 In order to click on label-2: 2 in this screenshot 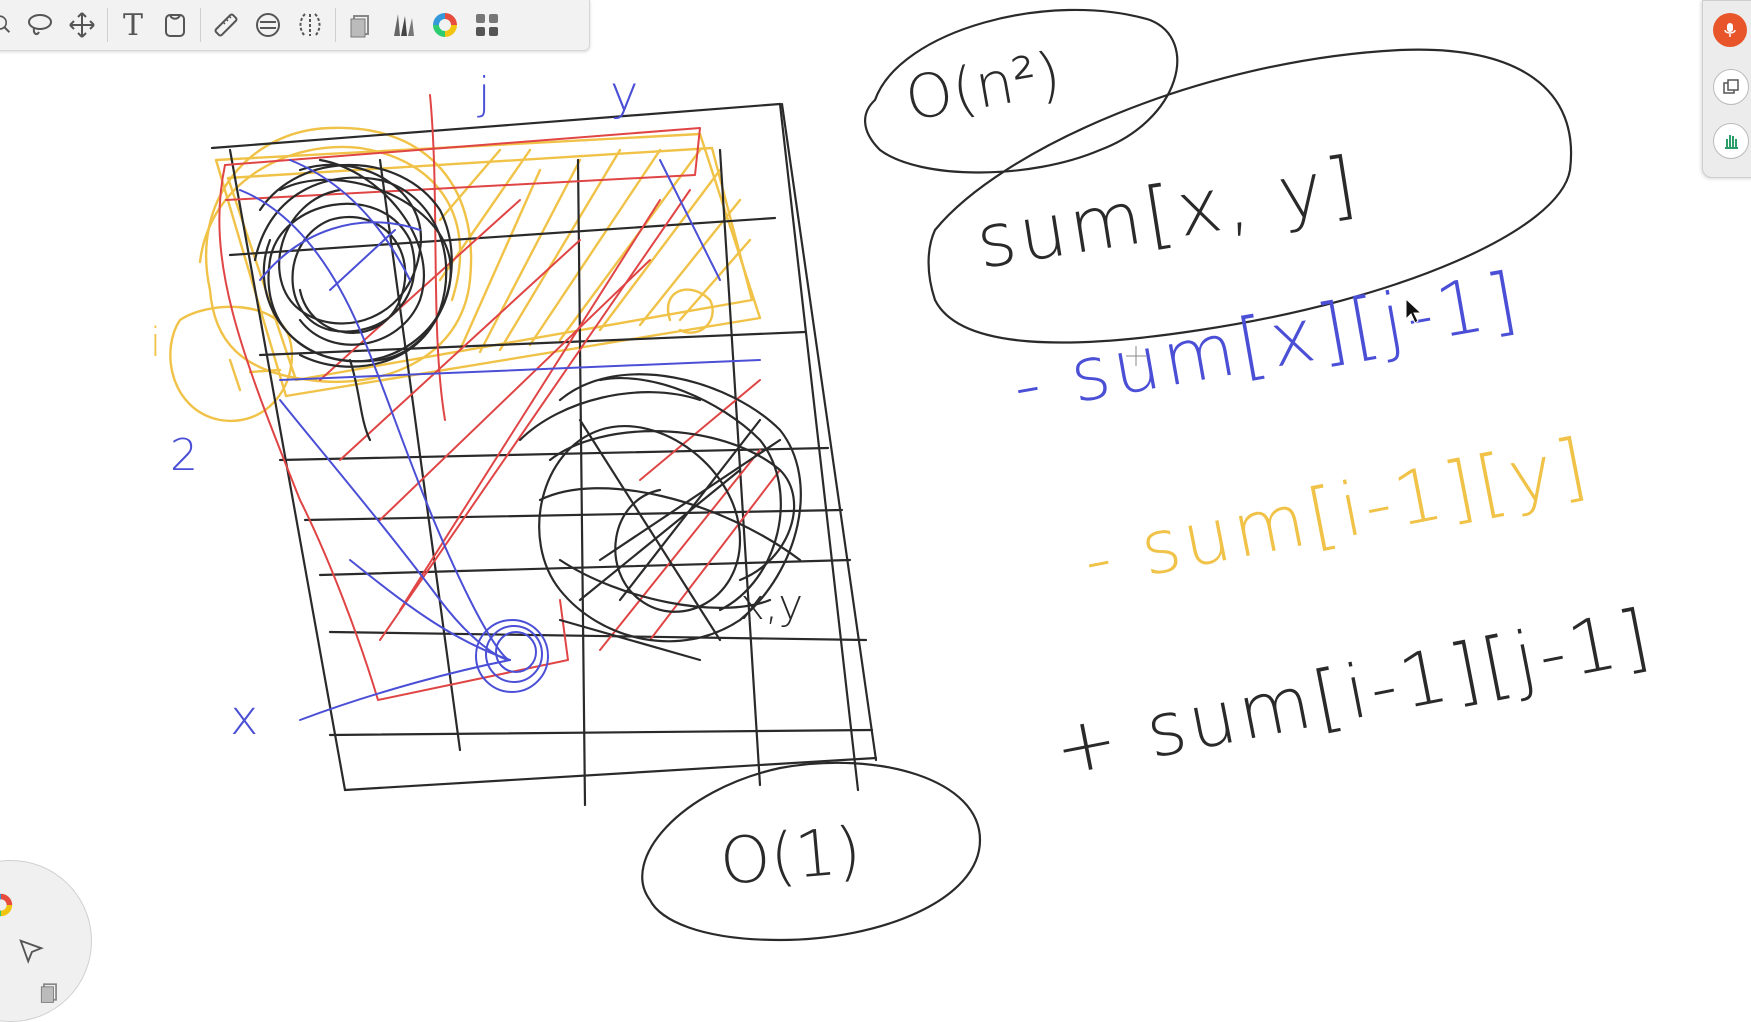, I will do `click(184, 455)`.